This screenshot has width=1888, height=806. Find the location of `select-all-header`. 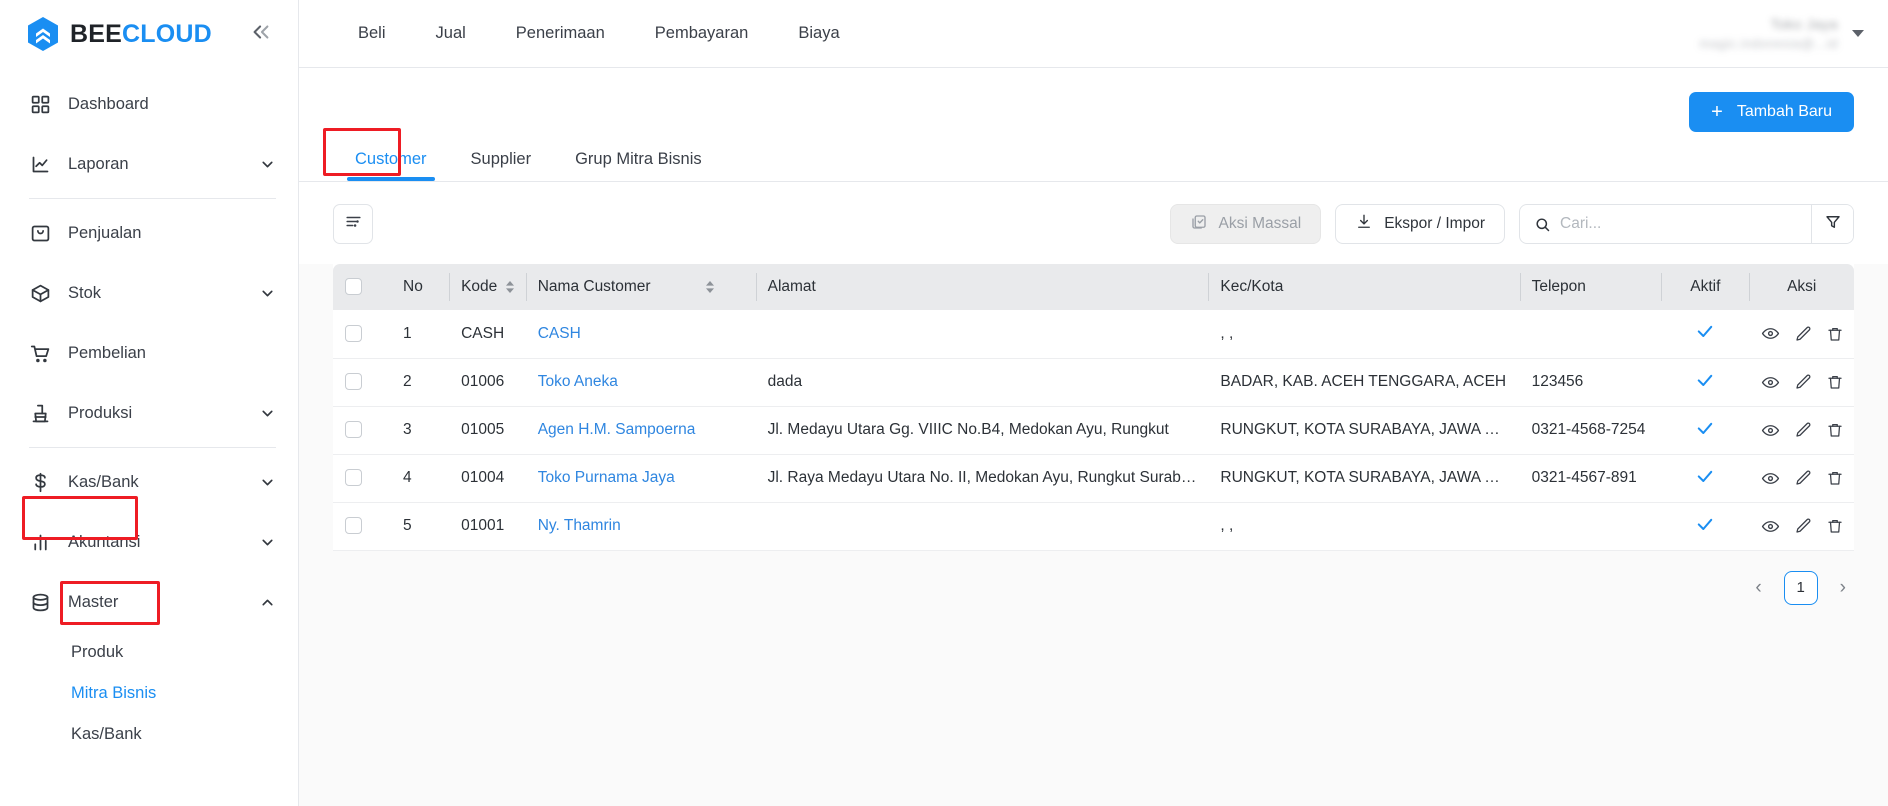

select-all-header is located at coordinates (362, 287).